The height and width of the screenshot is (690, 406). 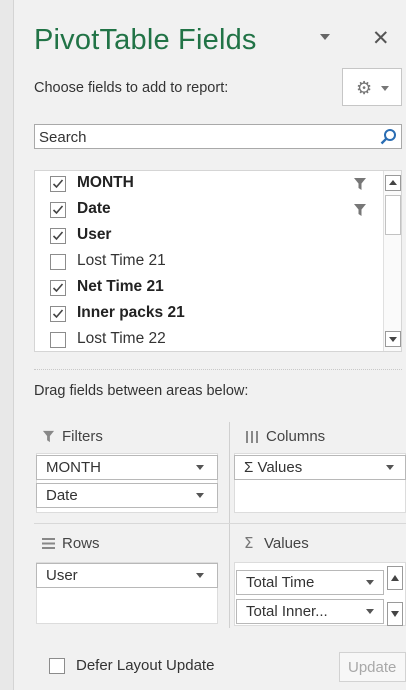 I want to click on pill-label: Date, so click(x=62, y=495).